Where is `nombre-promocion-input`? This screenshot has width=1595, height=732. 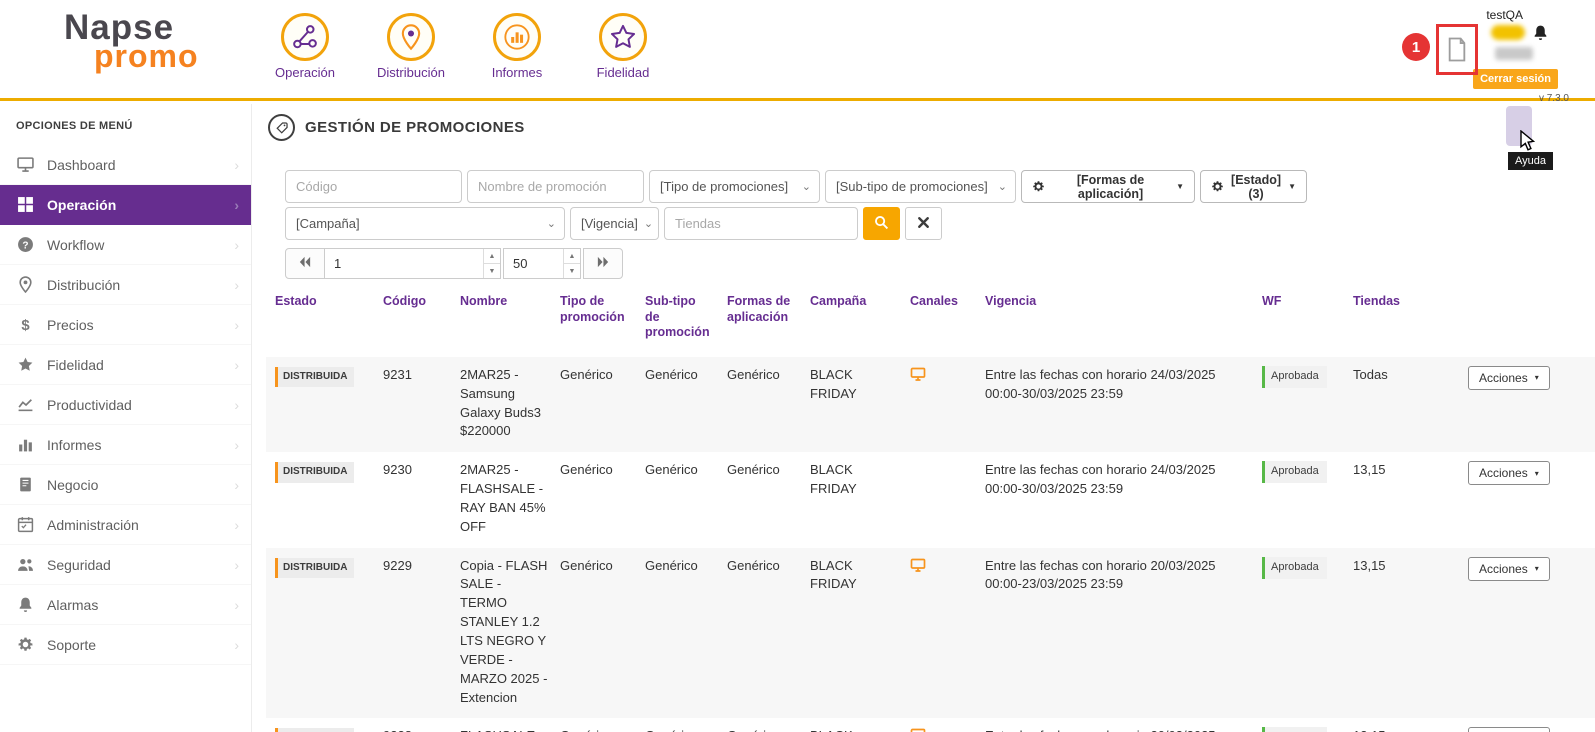
nombre-promocion-input is located at coordinates (555, 186).